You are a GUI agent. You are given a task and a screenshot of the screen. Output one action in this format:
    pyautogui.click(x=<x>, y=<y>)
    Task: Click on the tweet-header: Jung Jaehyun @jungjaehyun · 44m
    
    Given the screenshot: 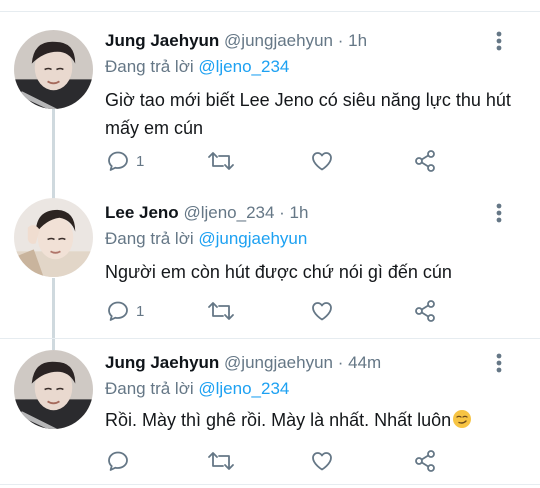 What is the action you would take?
    pyautogui.click(x=243, y=363)
    